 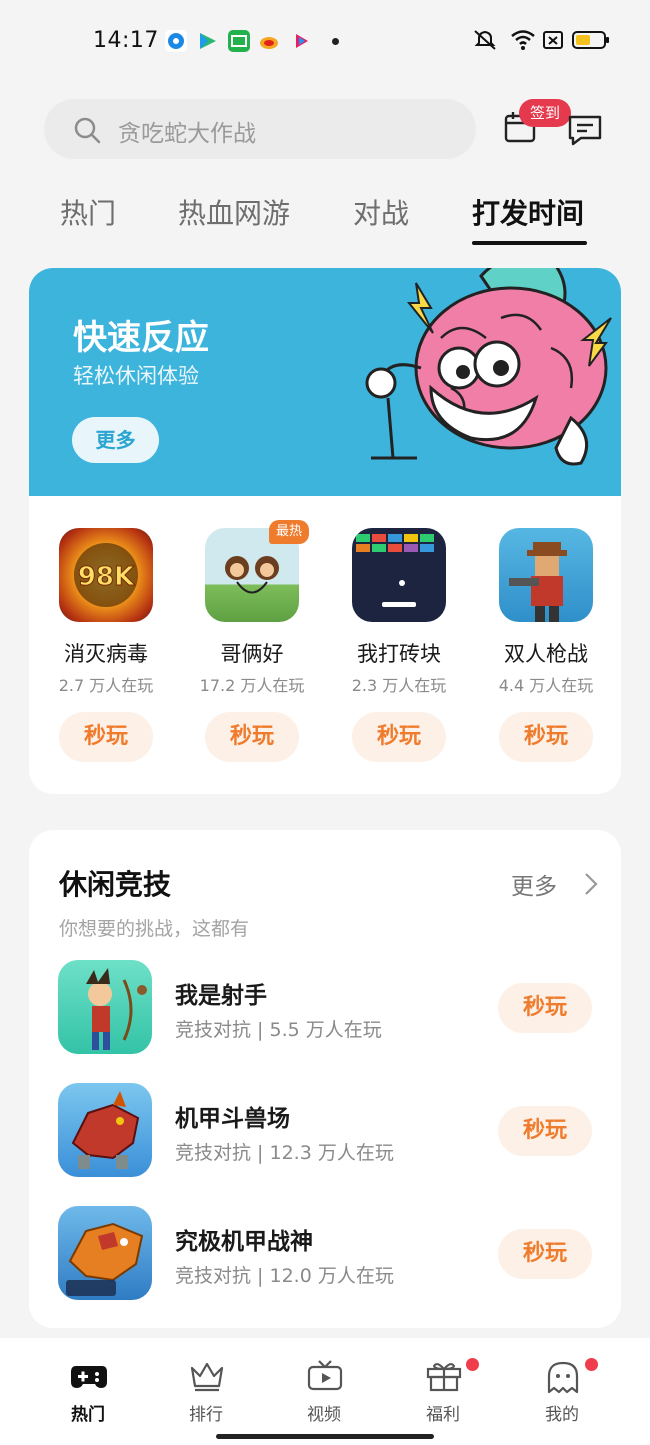 I want to click on search-icon, so click(x=87, y=132).